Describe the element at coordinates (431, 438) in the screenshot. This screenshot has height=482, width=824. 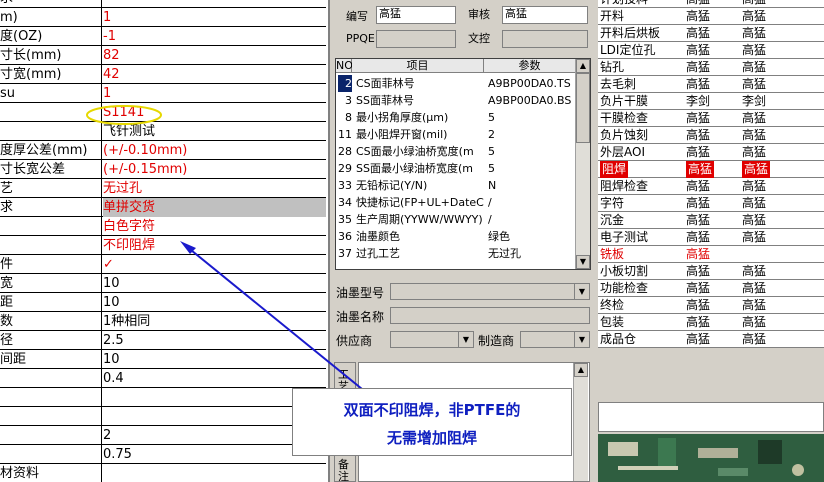
I see `callout-line2: 无需增加阻焊` at that location.